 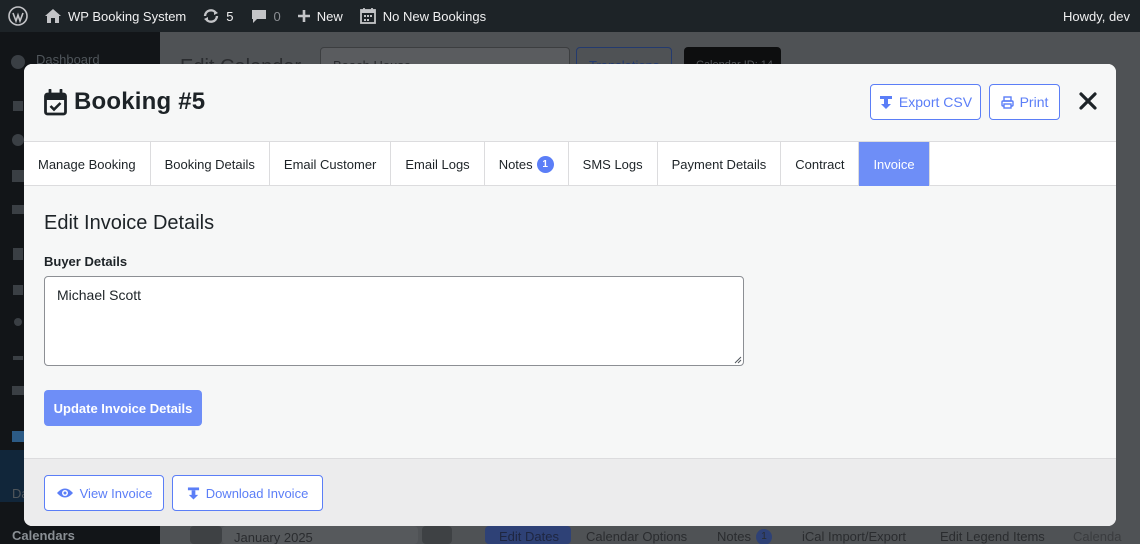 I want to click on new-content-link: New, so click(x=320, y=16).